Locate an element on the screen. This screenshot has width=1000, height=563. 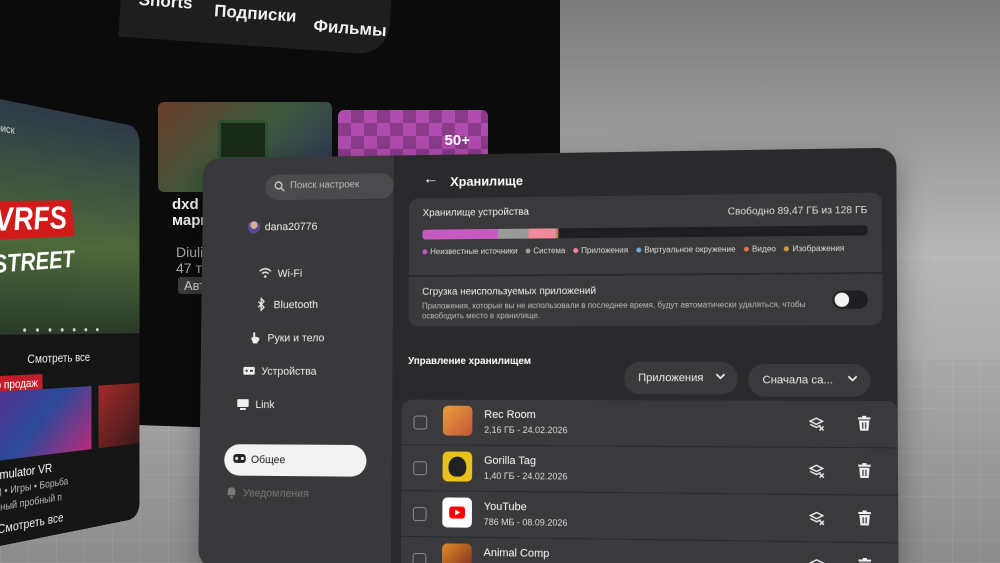
sidebar-item-notifications: Уведомления is located at coordinates (268, 493).